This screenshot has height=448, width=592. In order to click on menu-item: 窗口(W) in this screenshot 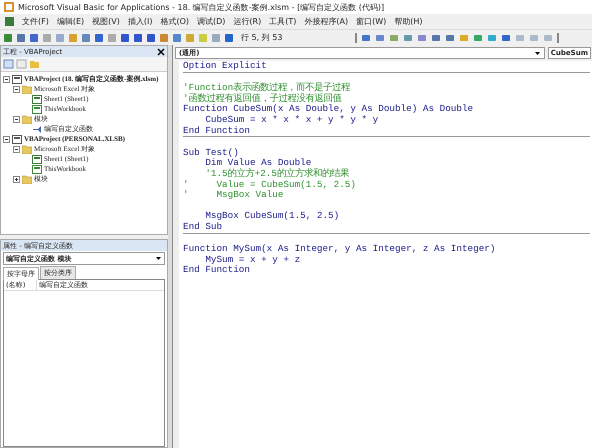, I will do `click(371, 21)`.